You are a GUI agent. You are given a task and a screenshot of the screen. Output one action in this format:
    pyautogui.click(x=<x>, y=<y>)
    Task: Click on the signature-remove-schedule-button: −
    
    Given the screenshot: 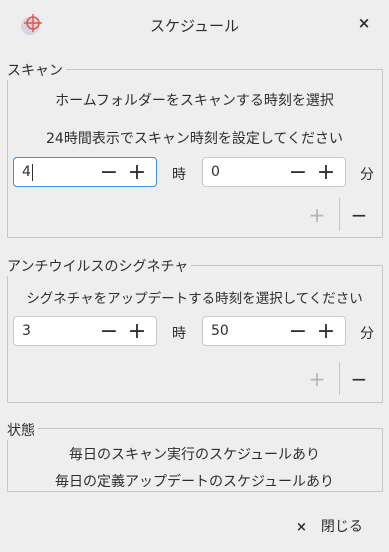 What is the action you would take?
    pyautogui.click(x=359, y=379)
    